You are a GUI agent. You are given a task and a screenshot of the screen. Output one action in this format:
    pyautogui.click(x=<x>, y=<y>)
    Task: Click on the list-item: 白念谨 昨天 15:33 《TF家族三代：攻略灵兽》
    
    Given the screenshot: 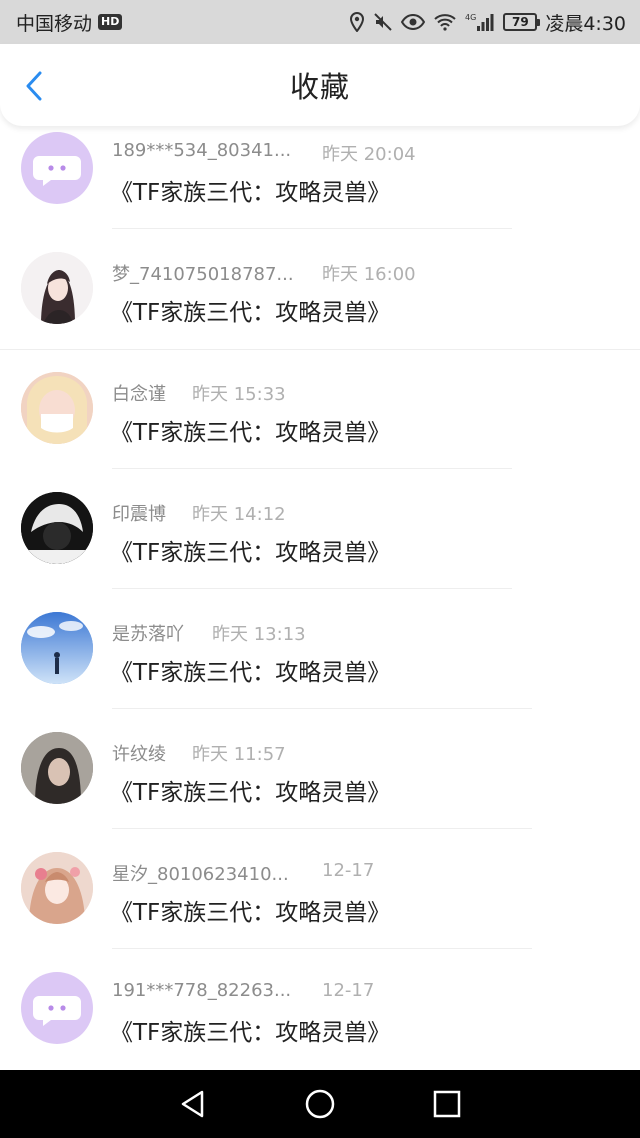 What is the action you would take?
    pyautogui.click(x=320, y=426)
    